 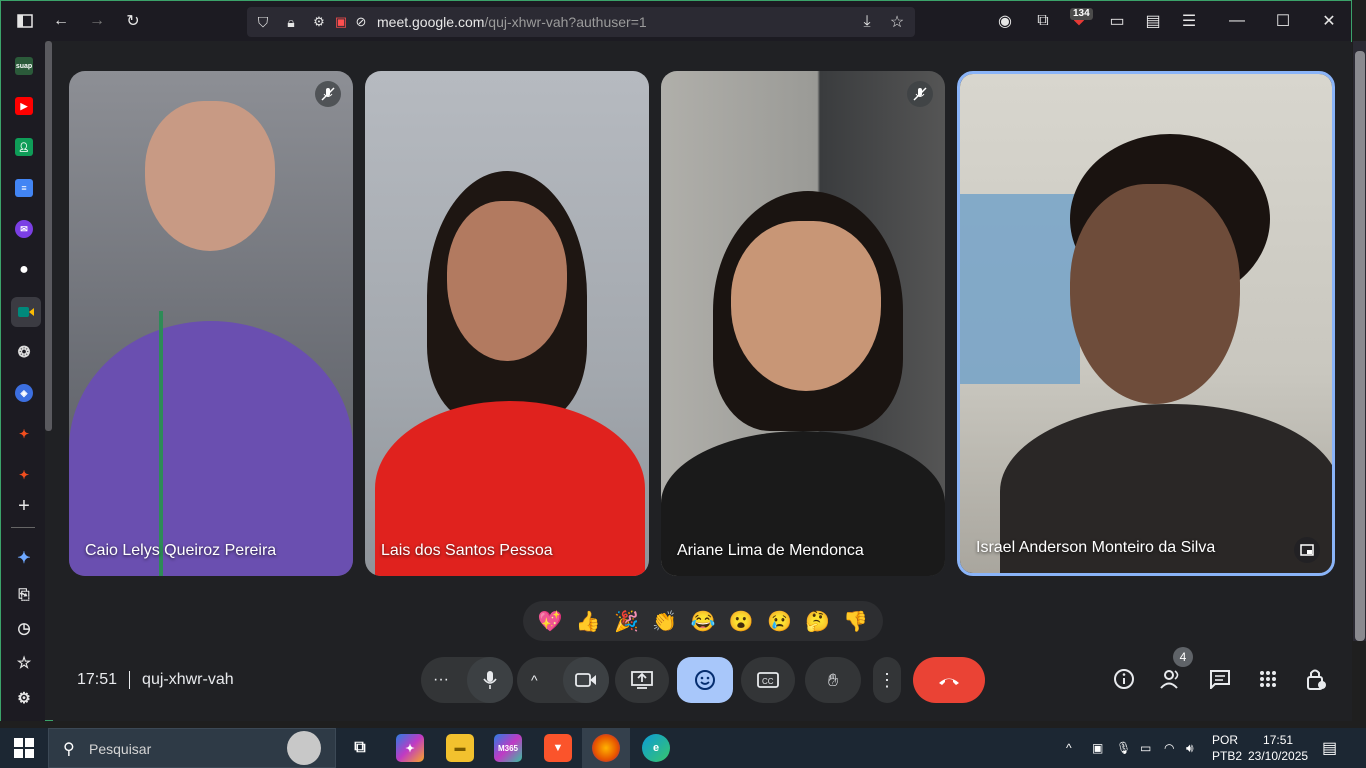 I want to click on chat-icon, so click(x=1220, y=679).